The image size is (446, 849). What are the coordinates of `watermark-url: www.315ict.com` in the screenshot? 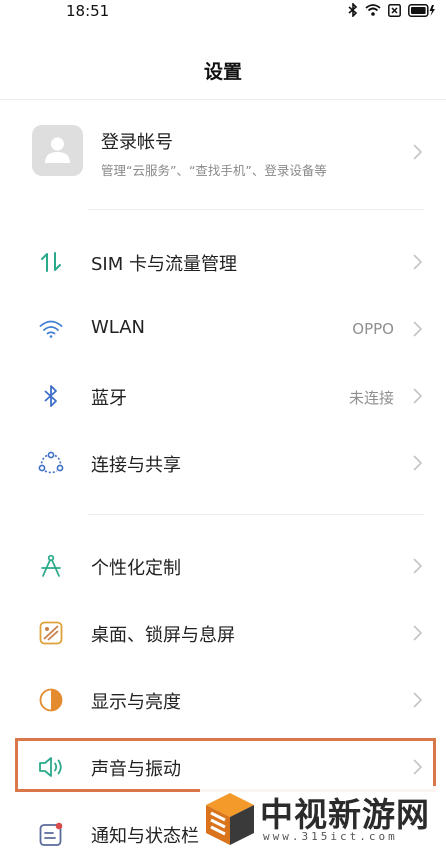 It's located at (330, 836).